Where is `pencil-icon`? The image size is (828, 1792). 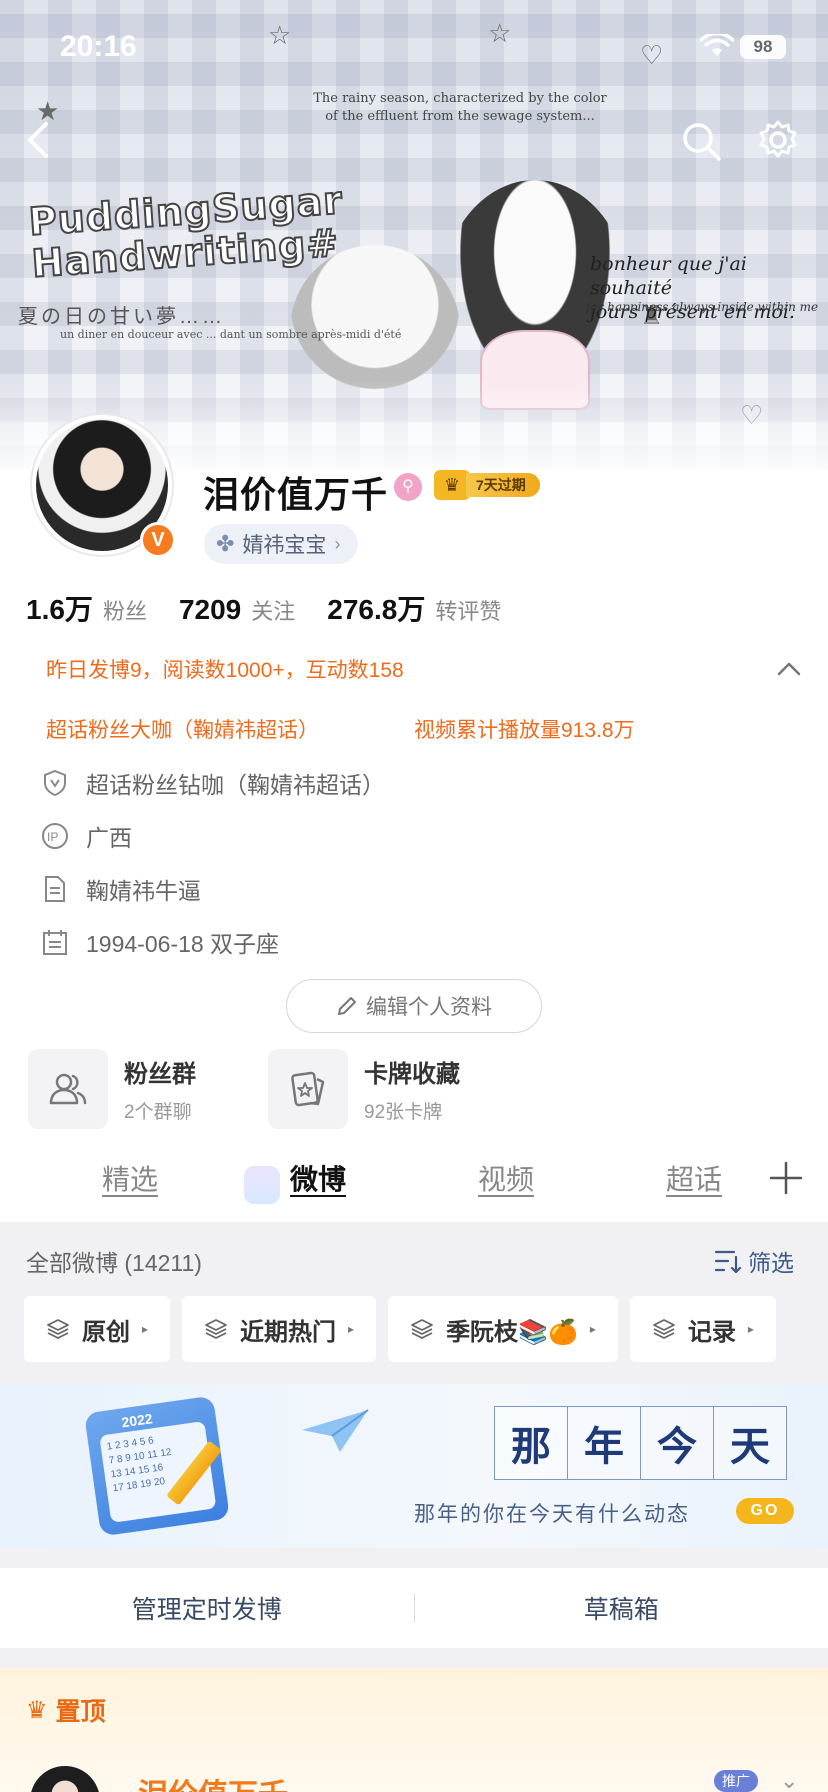
pencil-icon is located at coordinates (347, 1006).